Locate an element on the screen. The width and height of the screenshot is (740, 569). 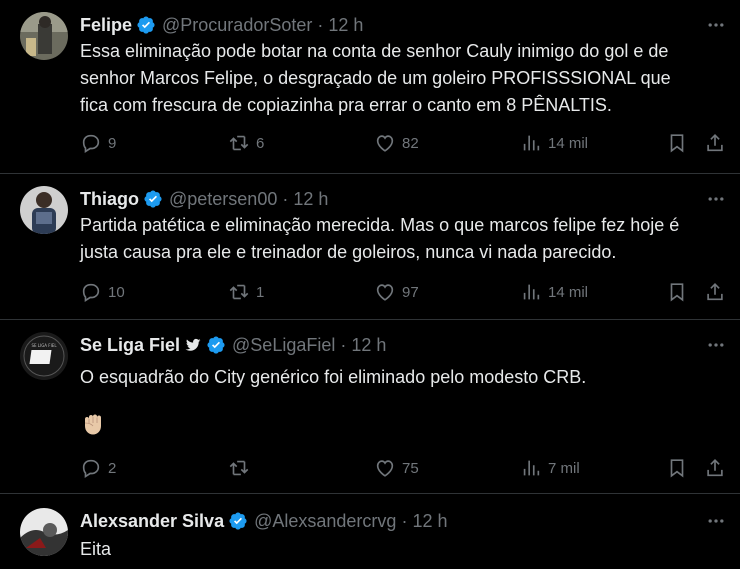
reply-button: 2 is located at coordinates (98, 468).